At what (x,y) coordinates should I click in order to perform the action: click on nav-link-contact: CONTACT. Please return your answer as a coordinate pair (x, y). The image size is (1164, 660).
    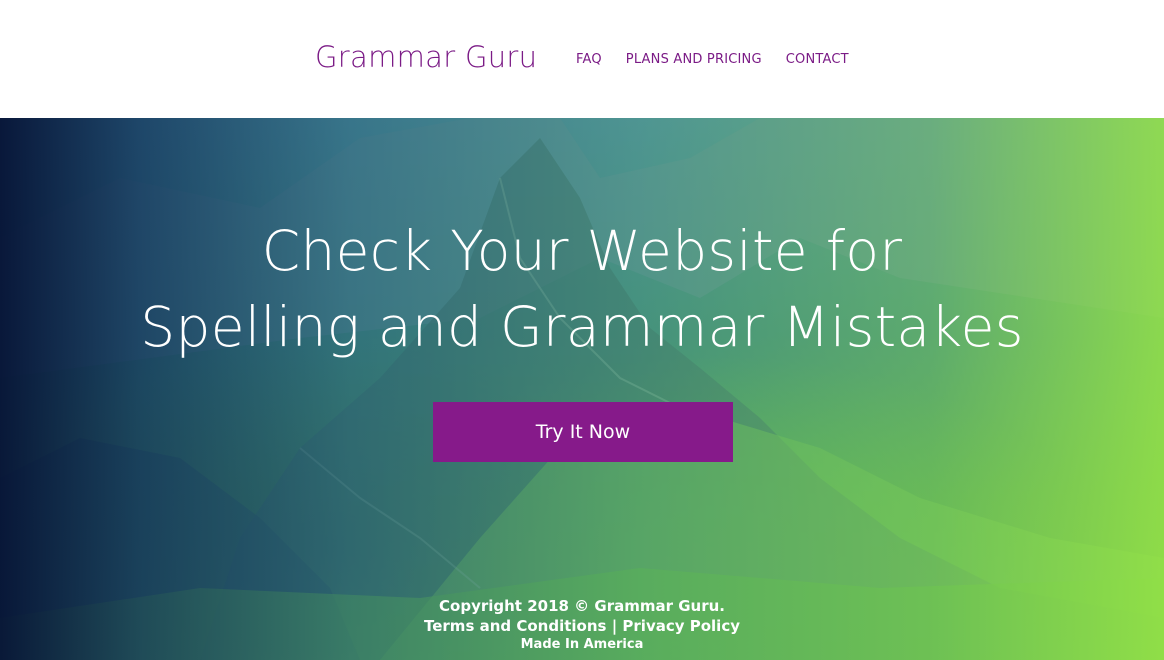
    Looking at the image, I should click on (817, 59).